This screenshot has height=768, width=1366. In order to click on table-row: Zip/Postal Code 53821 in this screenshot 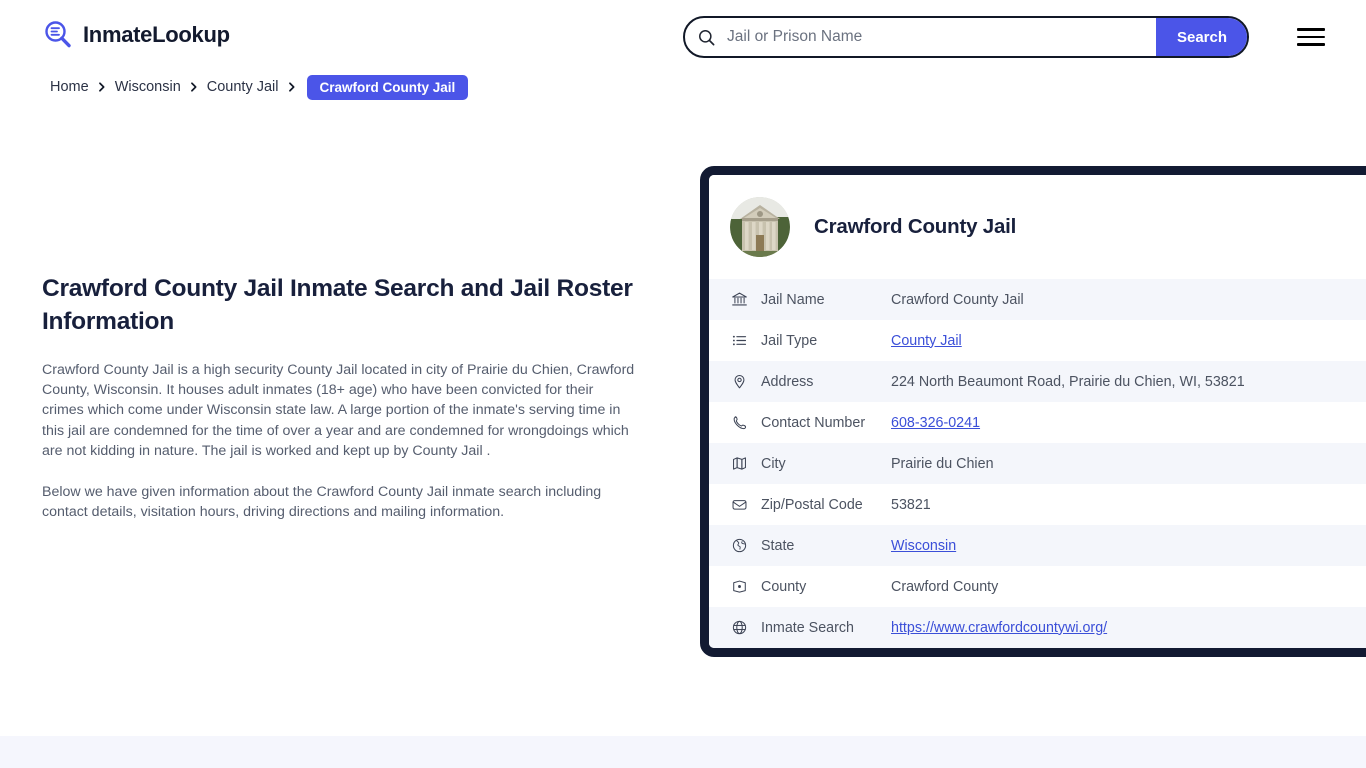, I will do `click(1037, 504)`.